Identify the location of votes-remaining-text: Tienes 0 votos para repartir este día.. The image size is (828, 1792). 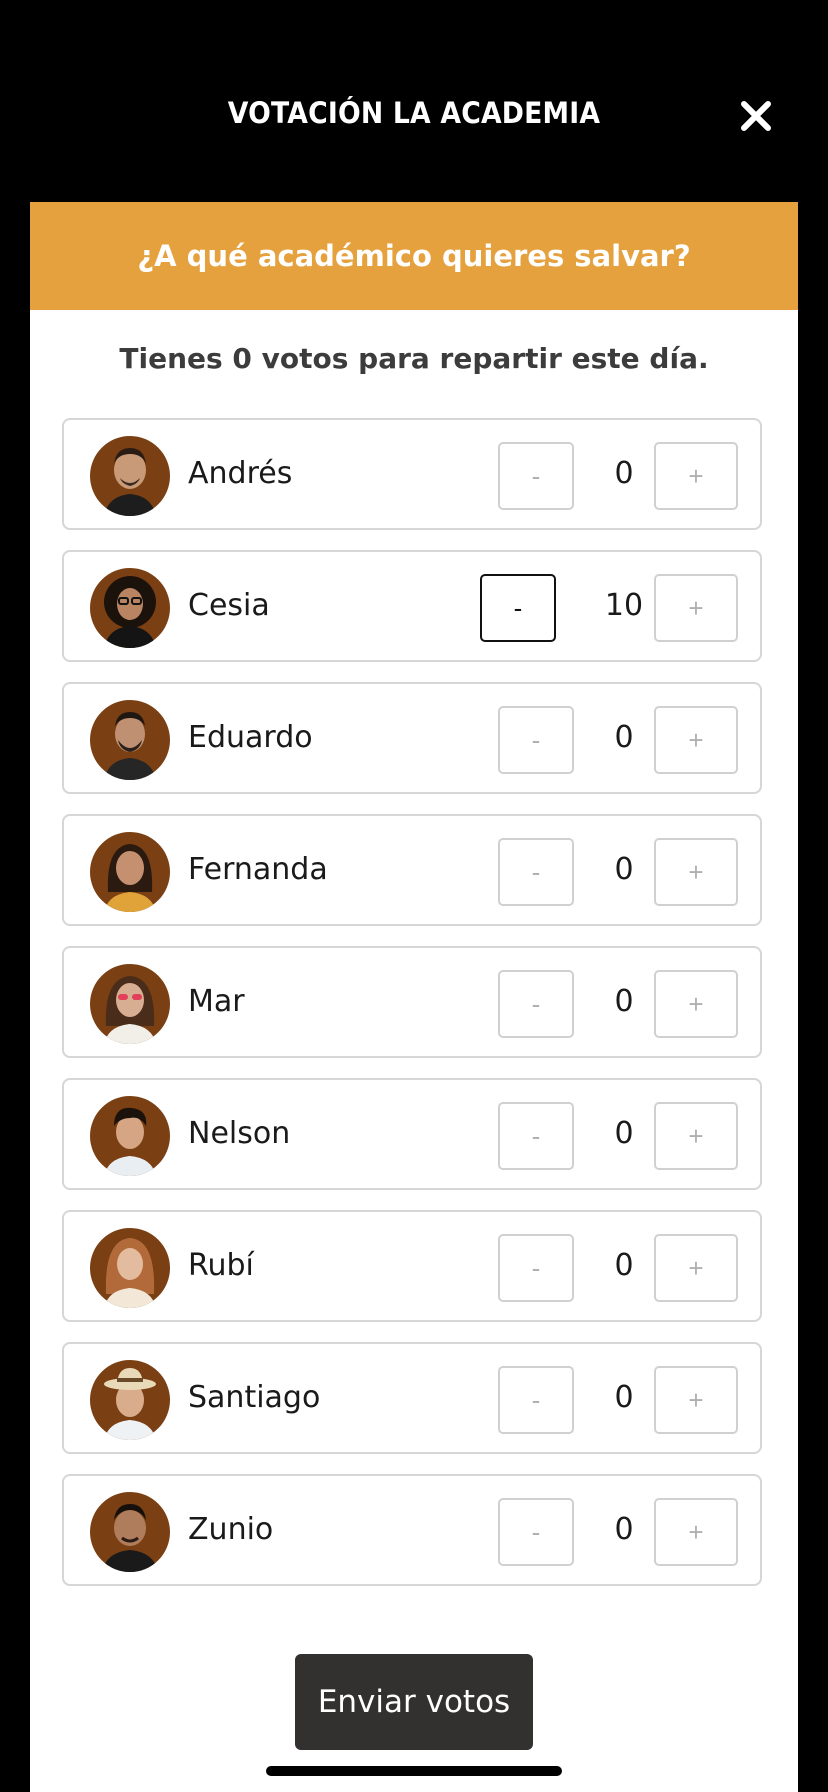
(414, 358).